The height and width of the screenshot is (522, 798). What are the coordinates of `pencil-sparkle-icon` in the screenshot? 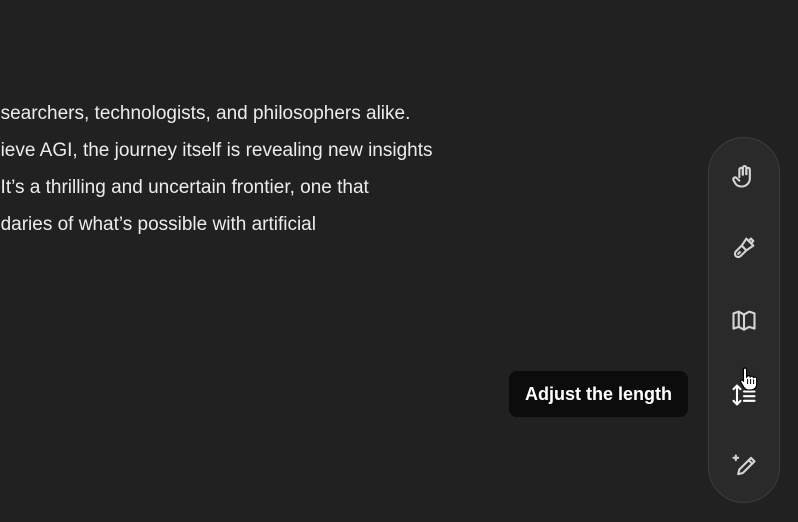 It's located at (744, 465).